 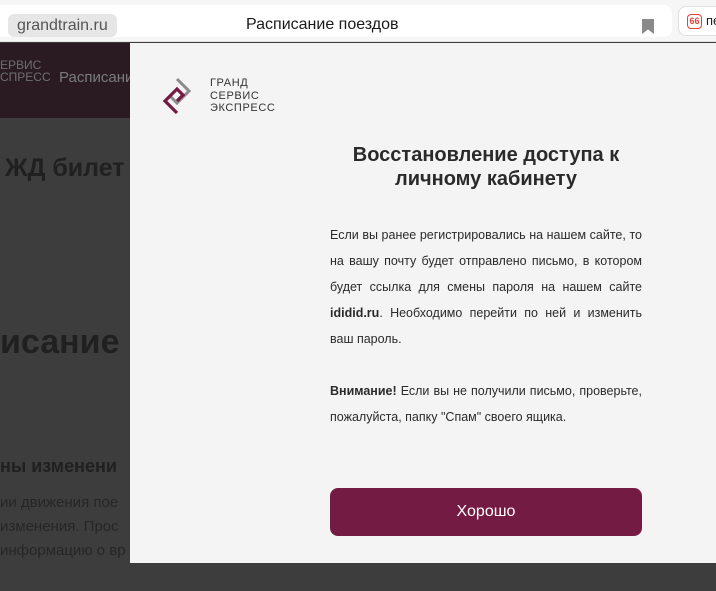 I want to click on extension-tab: 66 пе, so click(x=697, y=21).